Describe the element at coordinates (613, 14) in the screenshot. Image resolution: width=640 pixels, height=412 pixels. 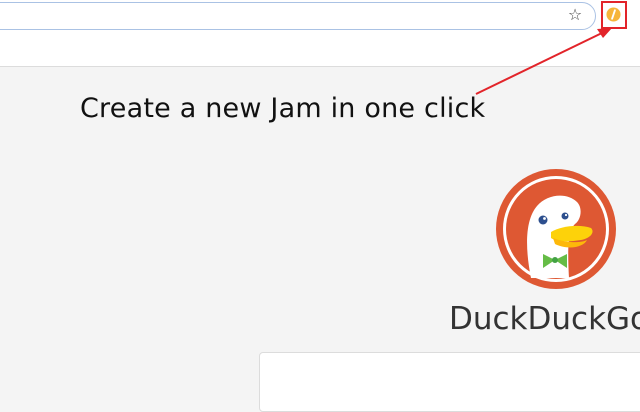
I see `jam-extension-icon` at that location.